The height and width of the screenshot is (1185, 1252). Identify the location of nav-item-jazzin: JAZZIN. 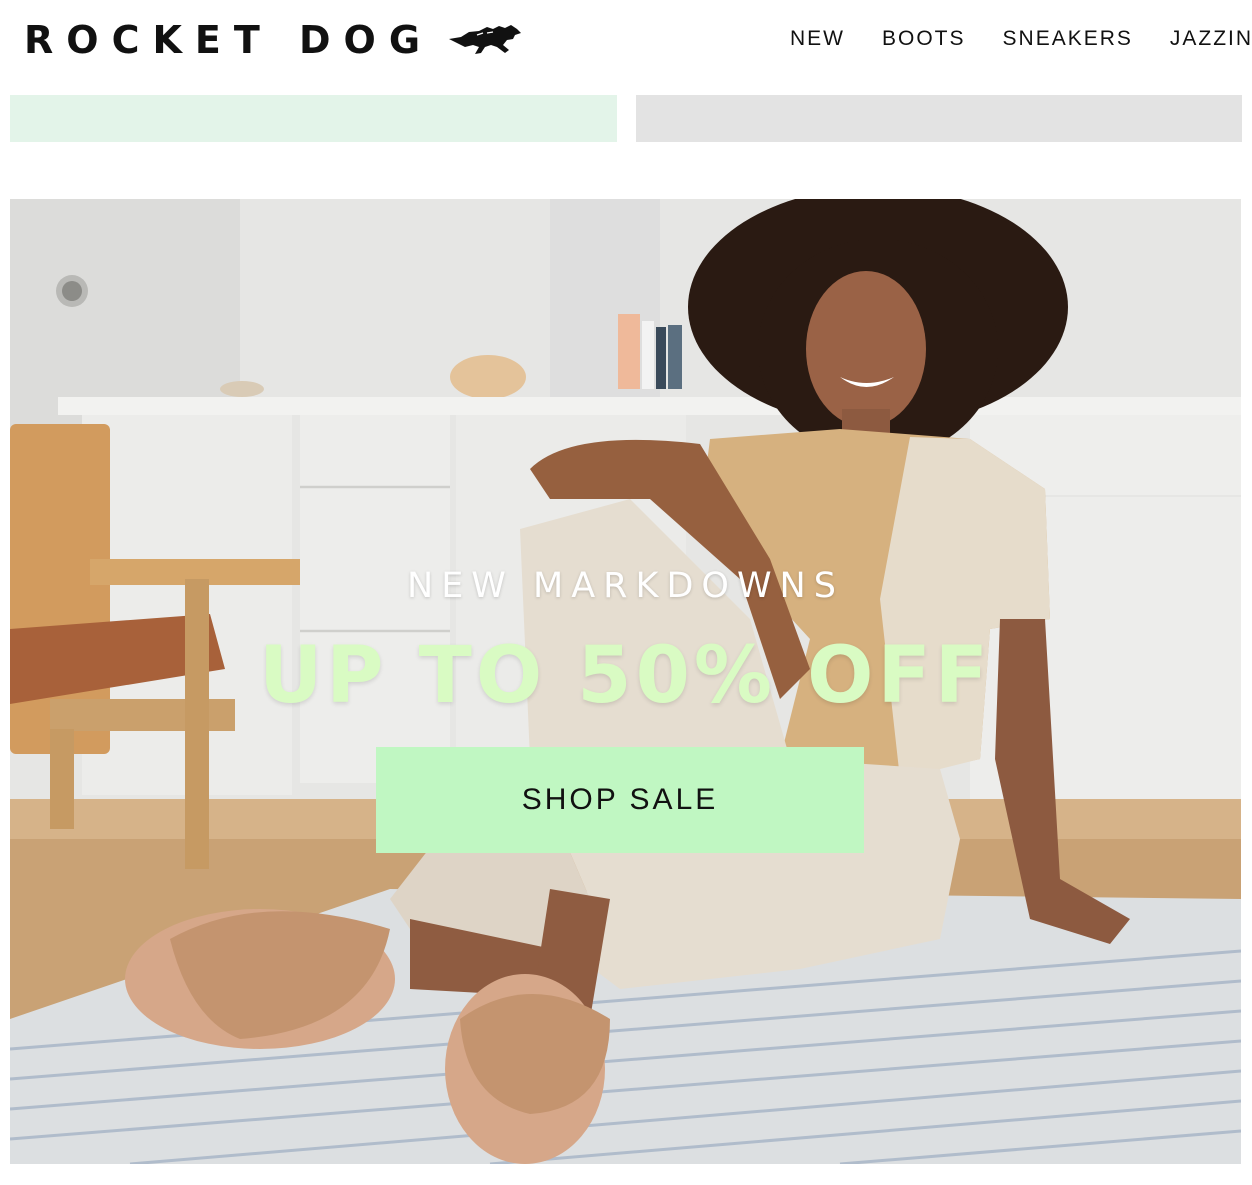
(1211, 39).